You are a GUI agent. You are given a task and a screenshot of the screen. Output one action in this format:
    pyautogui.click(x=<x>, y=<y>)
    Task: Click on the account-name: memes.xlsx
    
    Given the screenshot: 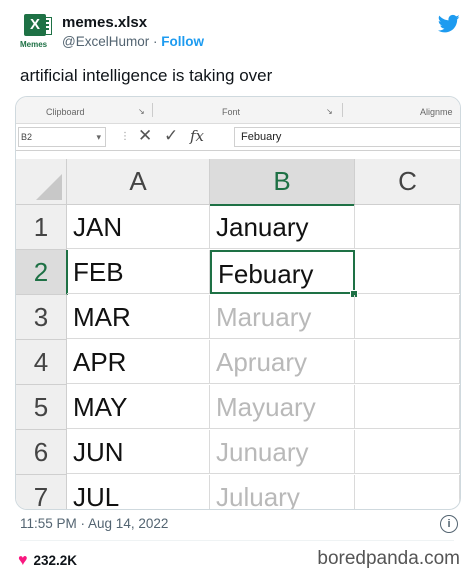 What is the action you would take?
    pyautogui.click(x=104, y=22)
    